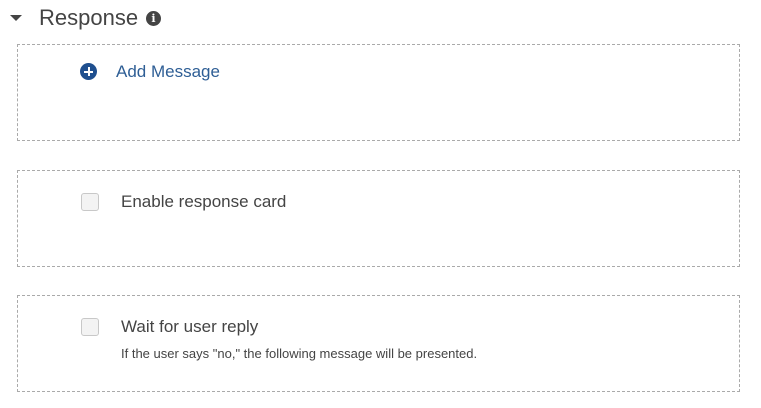  I want to click on enable-response-card-label: Enable response card, so click(204, 201).